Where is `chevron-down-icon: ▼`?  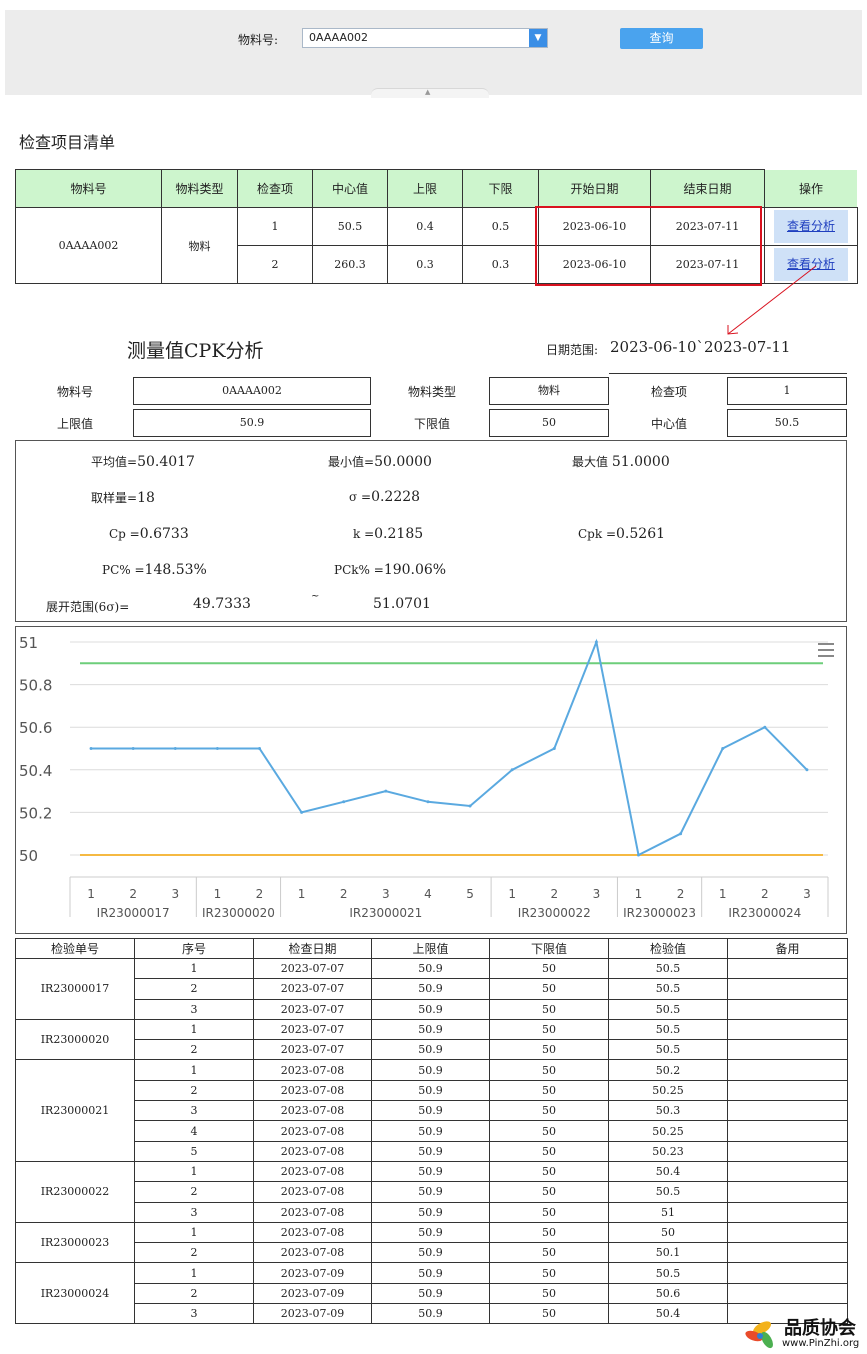 chevron-down-icon: ▼ is located at coordinates (538, 38).